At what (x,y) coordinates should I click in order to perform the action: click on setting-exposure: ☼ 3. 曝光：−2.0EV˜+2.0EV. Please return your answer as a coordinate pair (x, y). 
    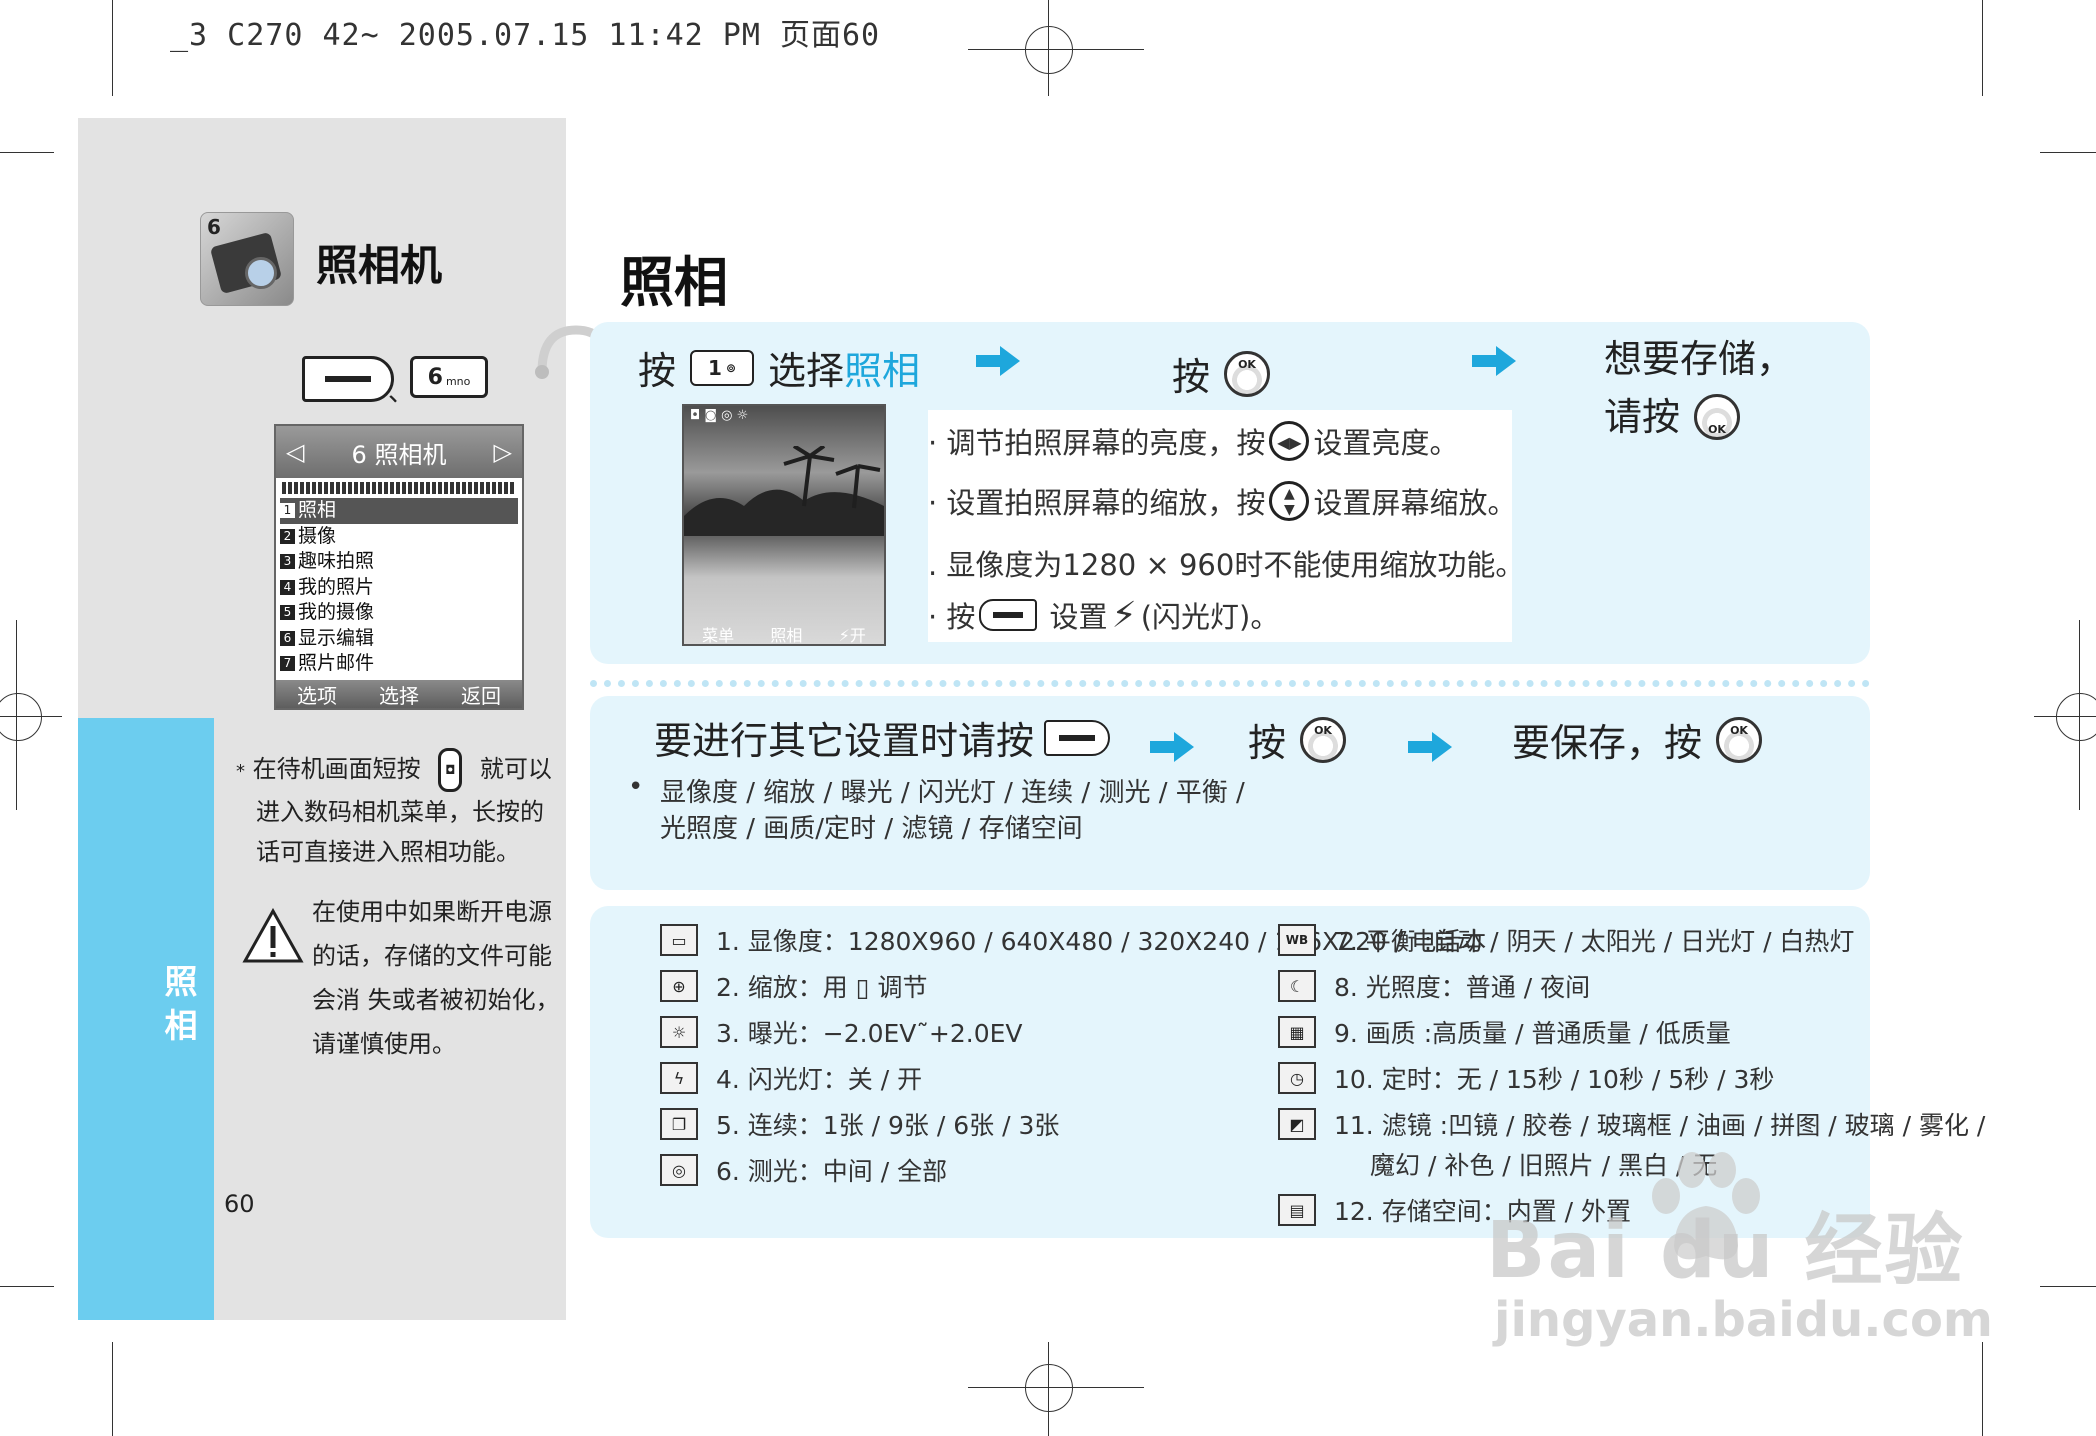
    Looking at the image, I should click on (841, 1032).